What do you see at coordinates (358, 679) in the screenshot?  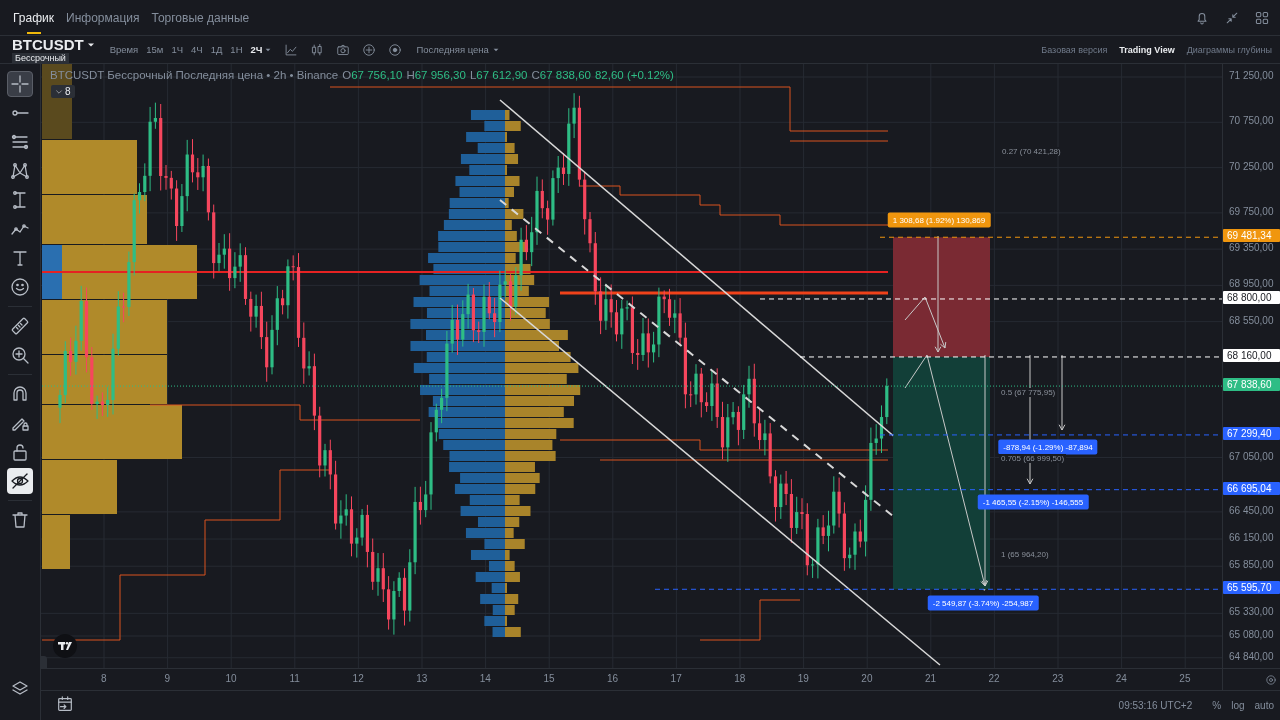 I see `time-tick: 12` at bounding box center [358, 679].